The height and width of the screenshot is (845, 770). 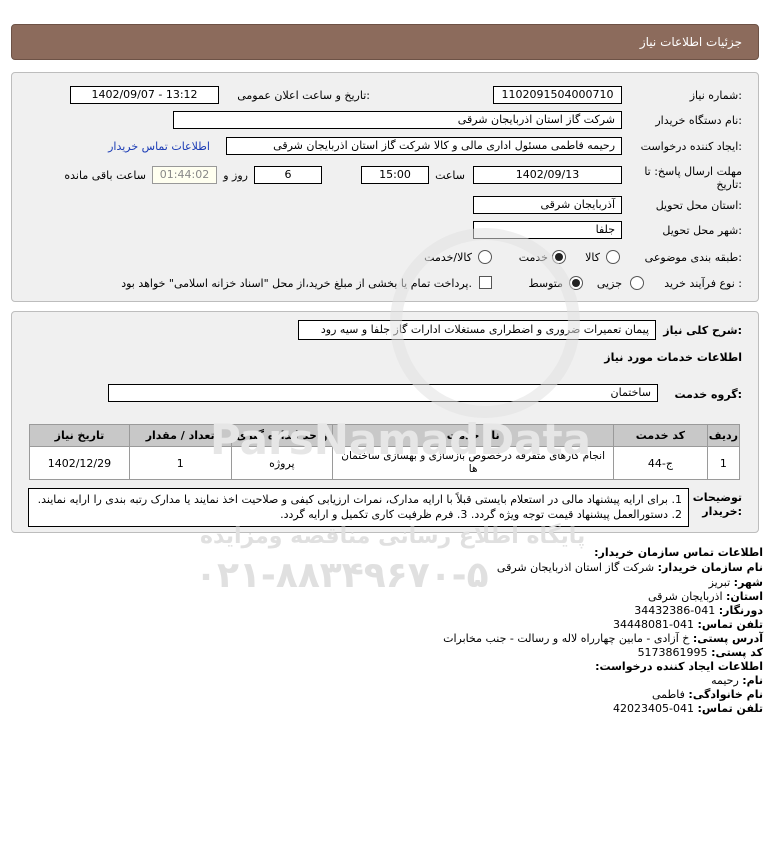 I want to click on cell-unit: پروژه, so click(x=282, y=463).